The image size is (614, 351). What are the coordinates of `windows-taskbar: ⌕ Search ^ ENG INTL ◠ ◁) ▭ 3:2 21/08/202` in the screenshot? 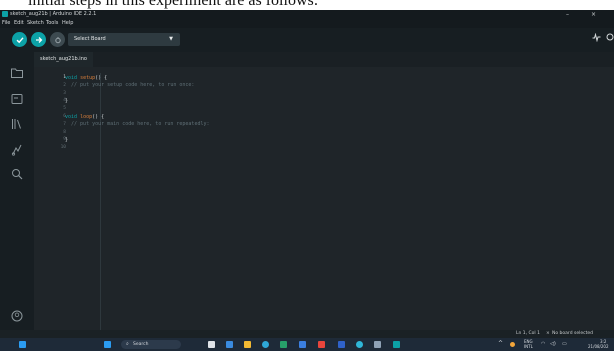 It's located at (307, 344).